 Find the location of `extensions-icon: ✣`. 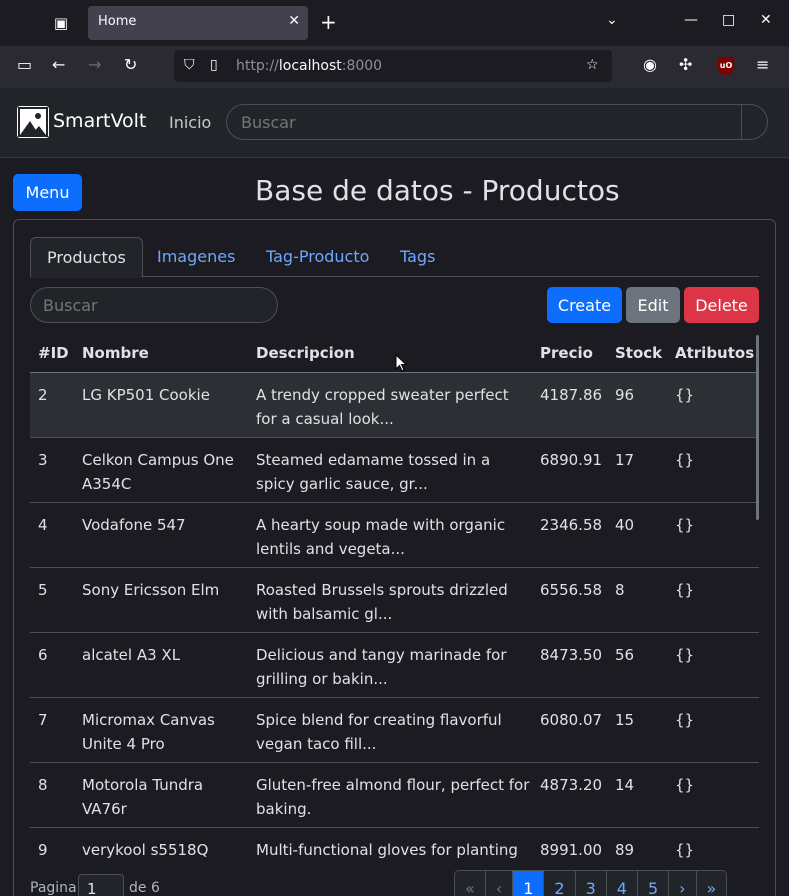

extensions-icon: ✣ is located at coordinates (685, 64).